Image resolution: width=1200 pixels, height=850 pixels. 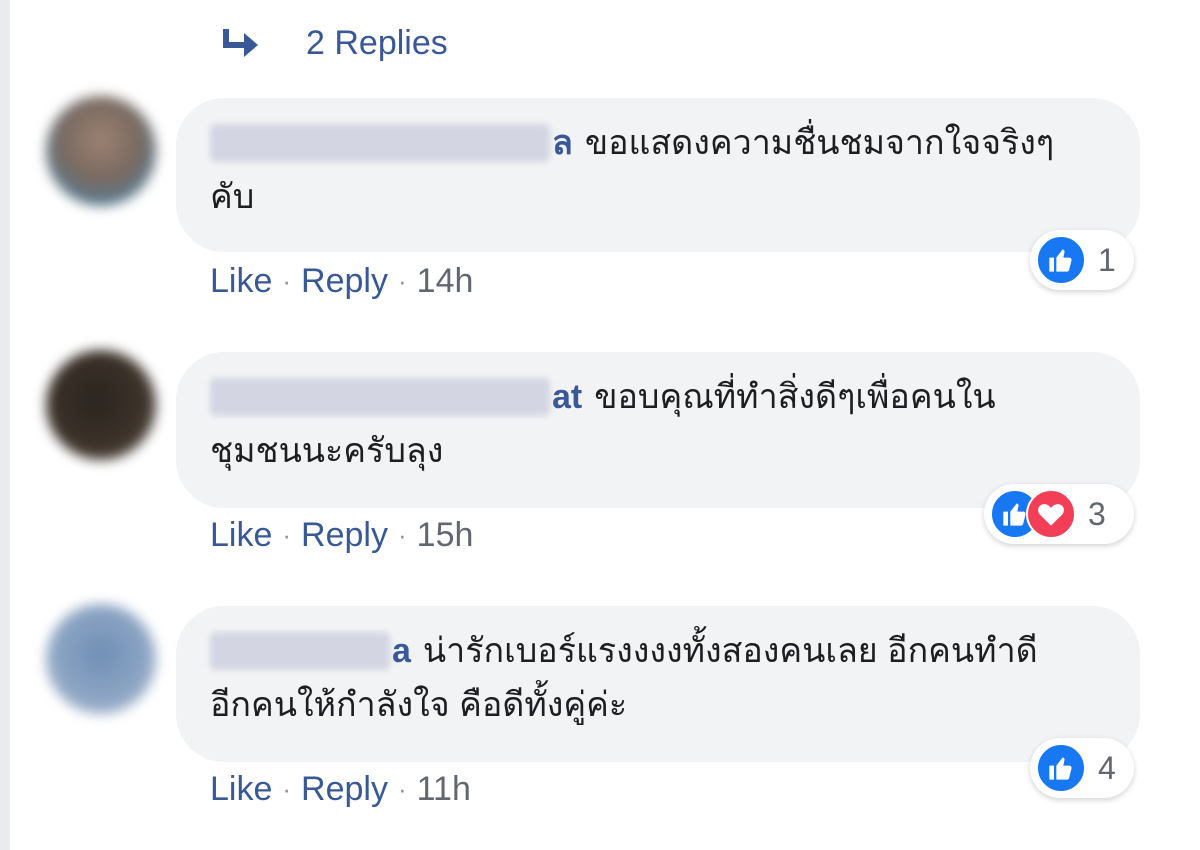 I want to click on comment-actions: Like · Reply · 11h, so click(x=340, y=789).